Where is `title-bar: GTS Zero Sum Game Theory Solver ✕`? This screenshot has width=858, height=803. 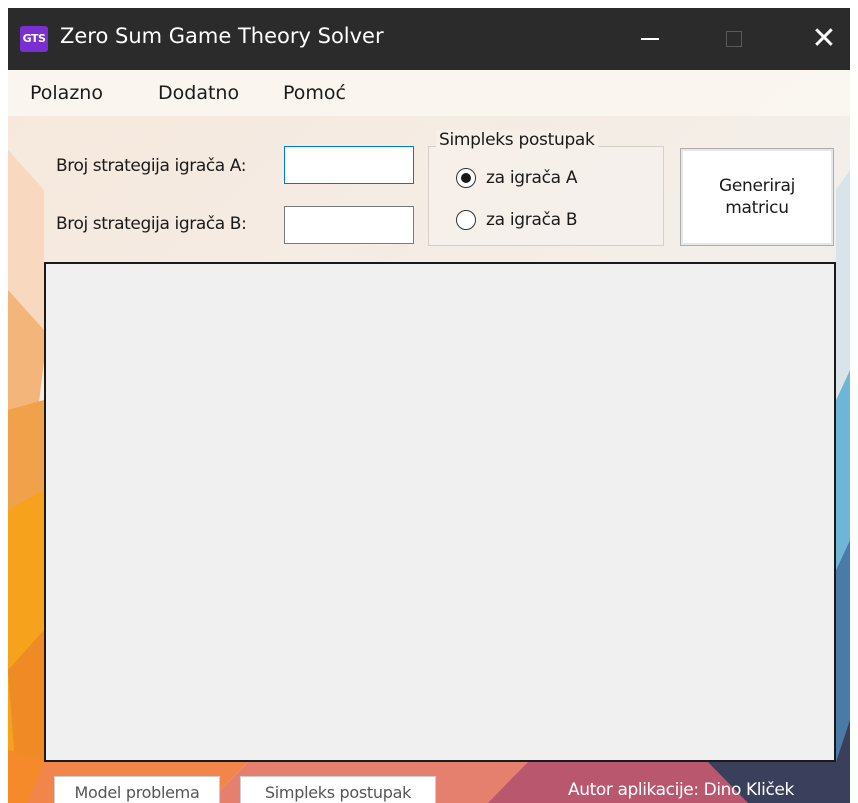
title-bar: GTS Zero Sum Game Theory Solver ✕ is located at coordinates (429, 39).